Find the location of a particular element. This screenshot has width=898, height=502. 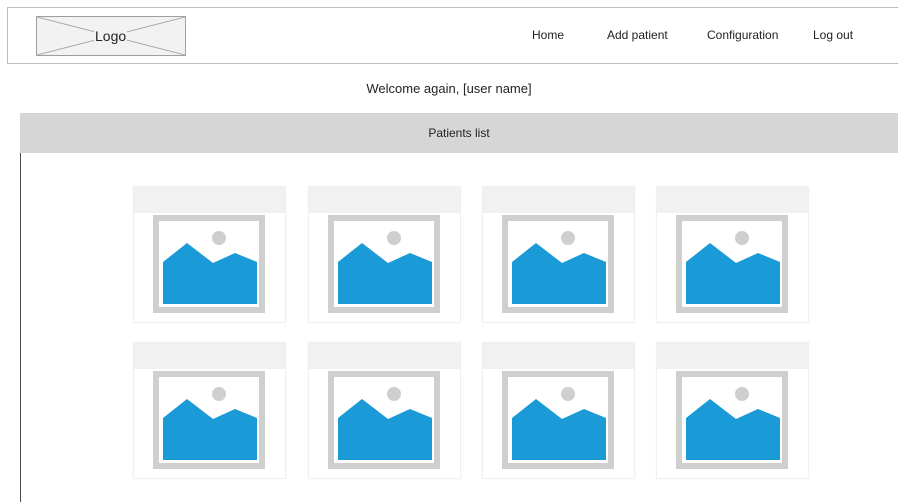

patients-list-bar: Patients list is located at coordinates (459, 133).